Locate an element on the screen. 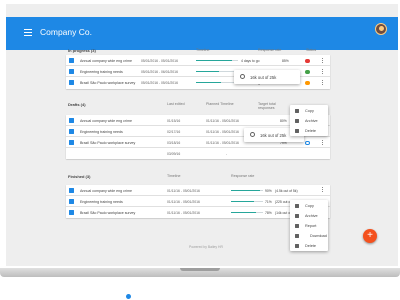 This screenshot has width=400, height=300. menu-item-download: Download is located at coordinates (309, 235).